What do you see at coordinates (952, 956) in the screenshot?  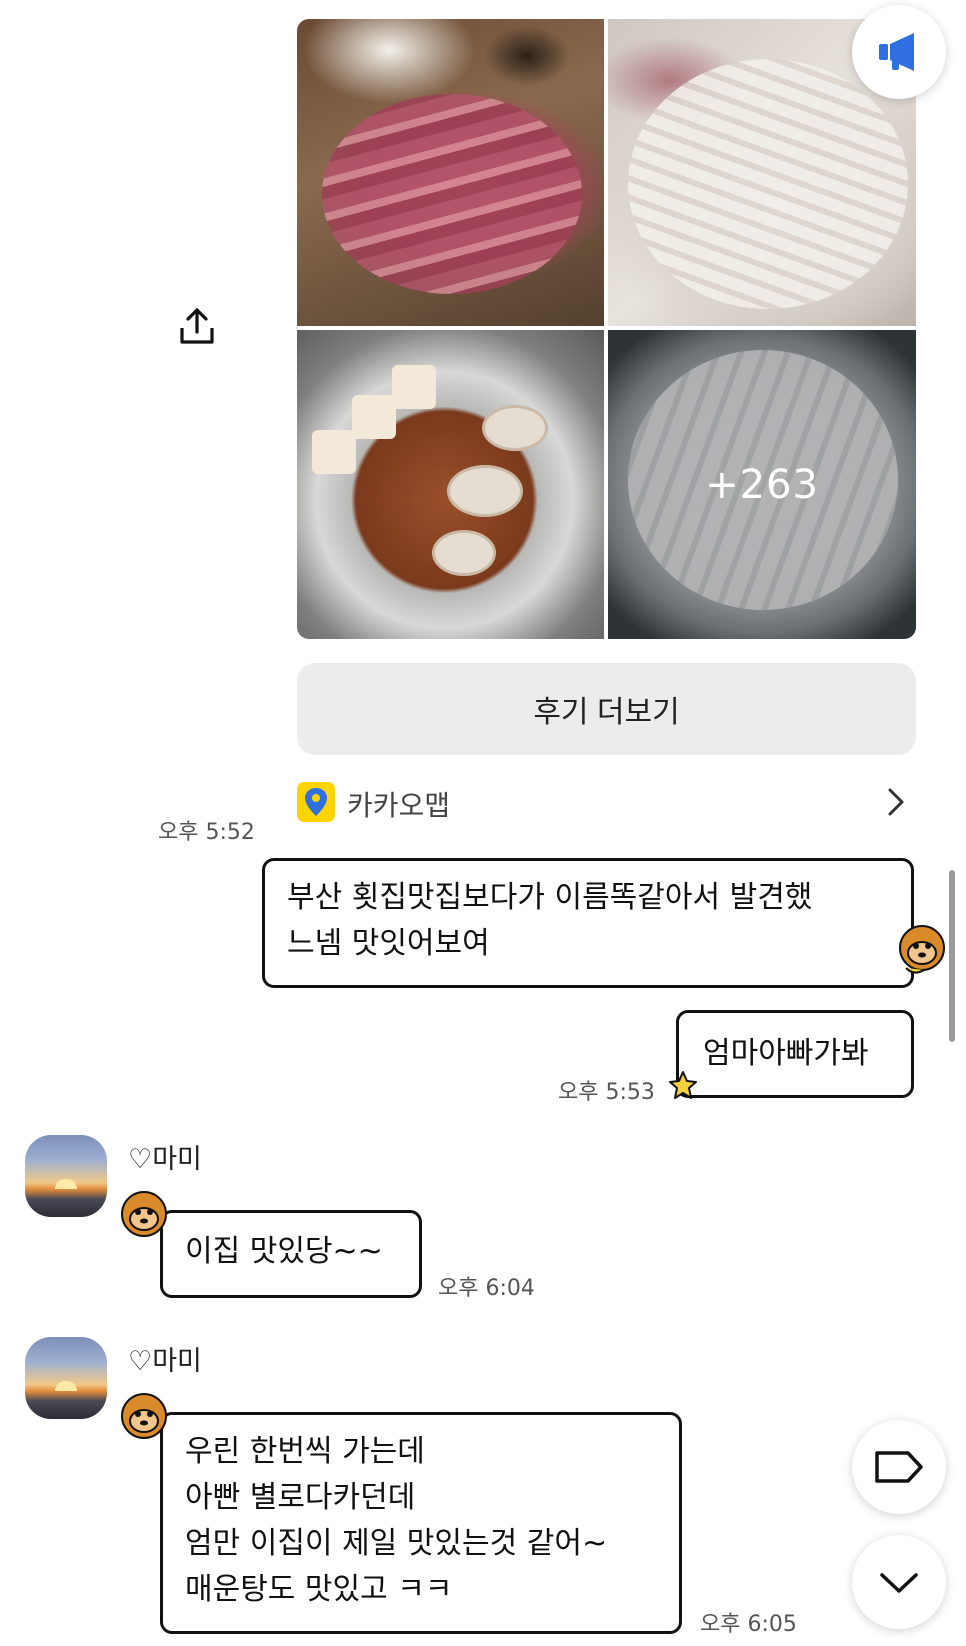 I see `scrollbar` at bounding box center [952, 956].